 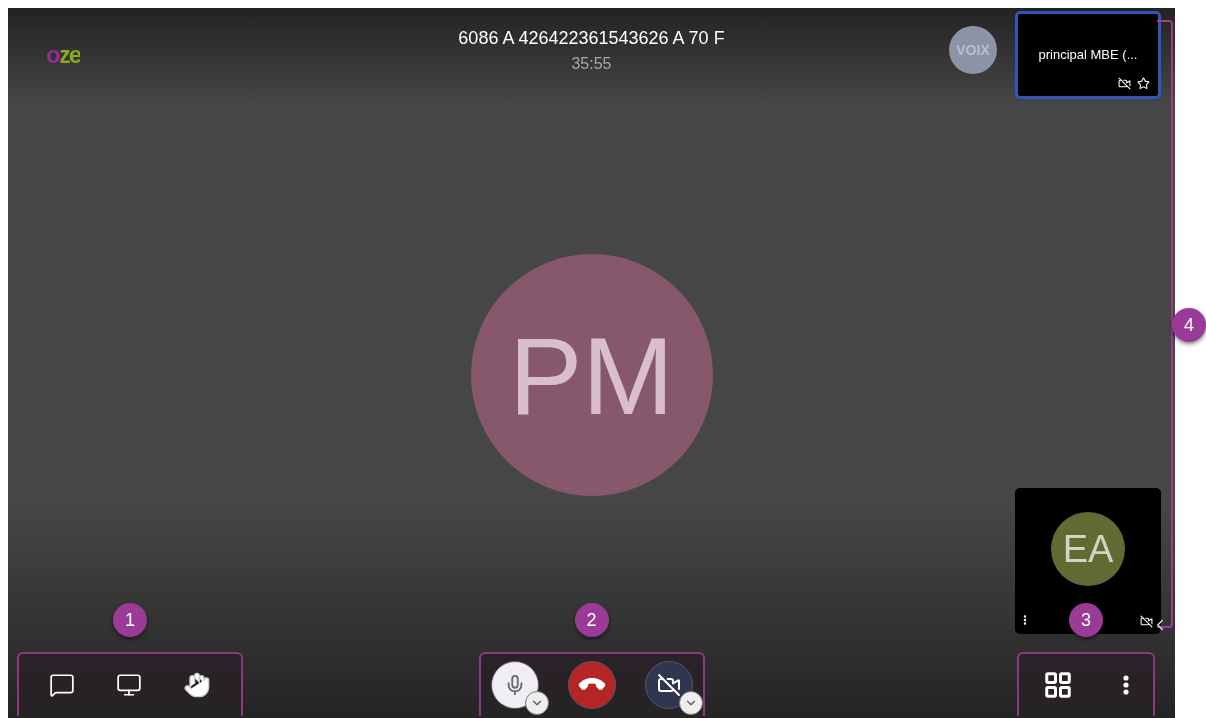 I want to click on annotation-marker: 1, so click(x=130, y=620).